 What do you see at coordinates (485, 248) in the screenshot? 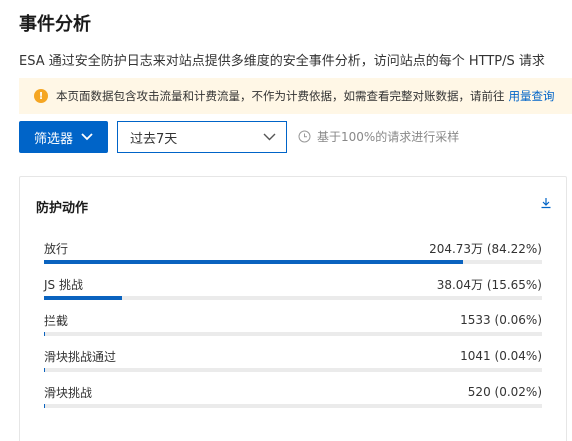
I see `action-value: 204.73万 (84.22%)` at bounding box center [485, 248].